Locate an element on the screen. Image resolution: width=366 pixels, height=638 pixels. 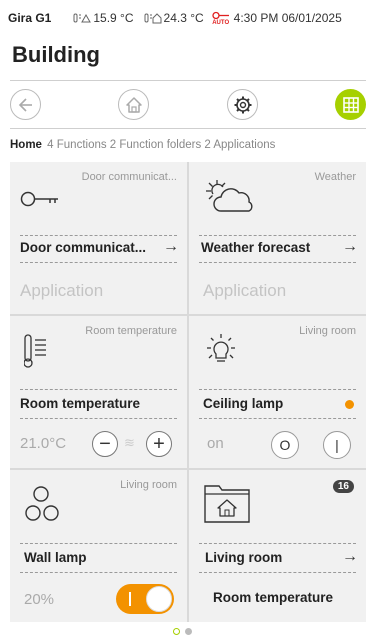
gear-icon is located at coordinates (242, 104).